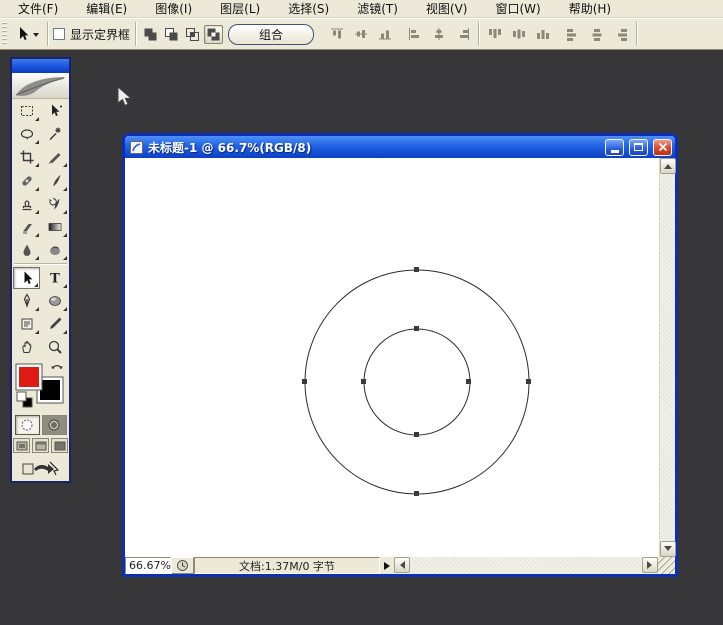 This screenshot has width=723, height=625. I want to click on intersect-shape-icon, so click(193, 34).